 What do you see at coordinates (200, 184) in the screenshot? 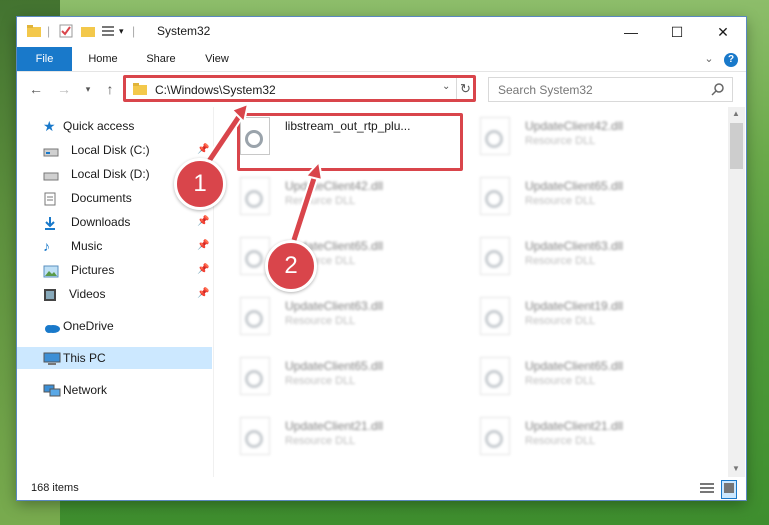
I see `step-1-badge: 1` at bounding box center [200, 184].